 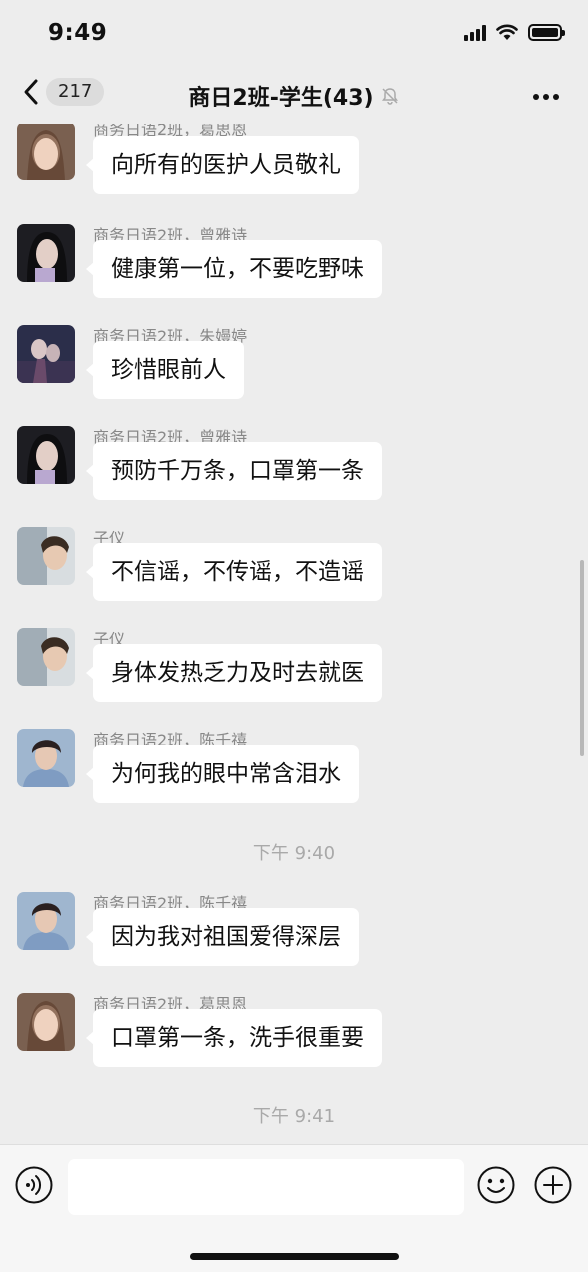 What do you see at coordinates (507, 32) in the screenshot?
I see `wifi-icon` at bounding box center [507, 32].